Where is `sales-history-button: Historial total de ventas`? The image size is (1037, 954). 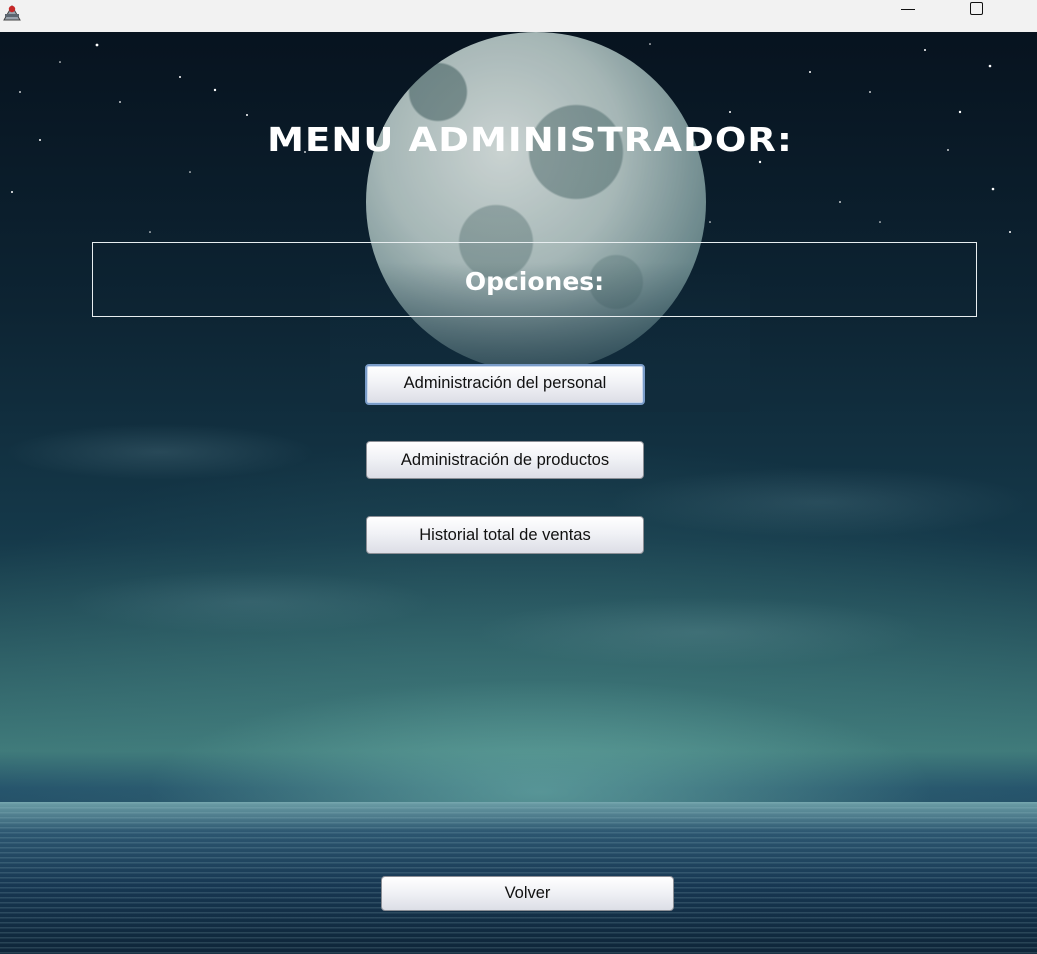 sales-history-button: Historial total de ventas is located at coordinates (505, 535).